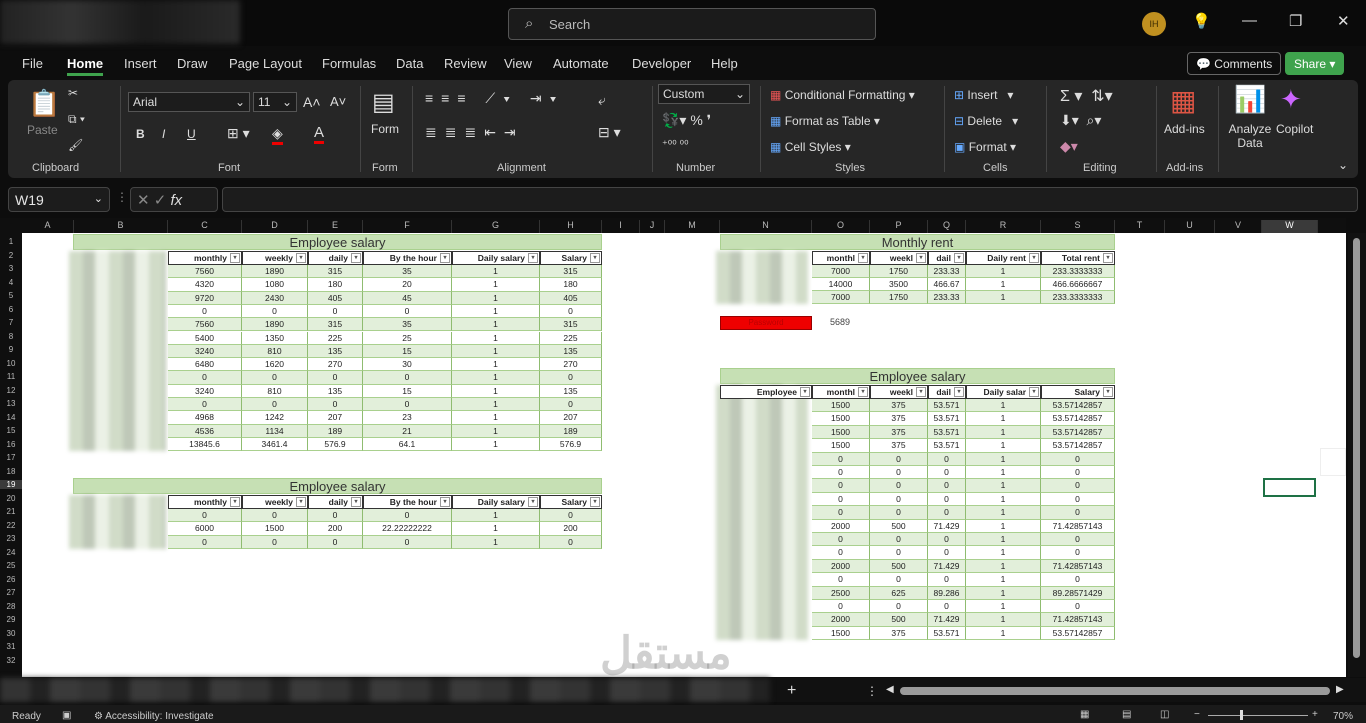 The image size is (1366, 723). I want to click on table-cell: 20, so click(407, 285).